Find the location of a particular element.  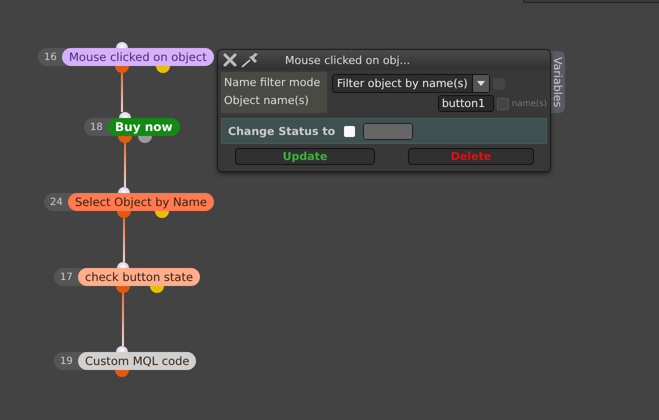

node-label: Mouse clicked on object is located at coordinates (138, 57).